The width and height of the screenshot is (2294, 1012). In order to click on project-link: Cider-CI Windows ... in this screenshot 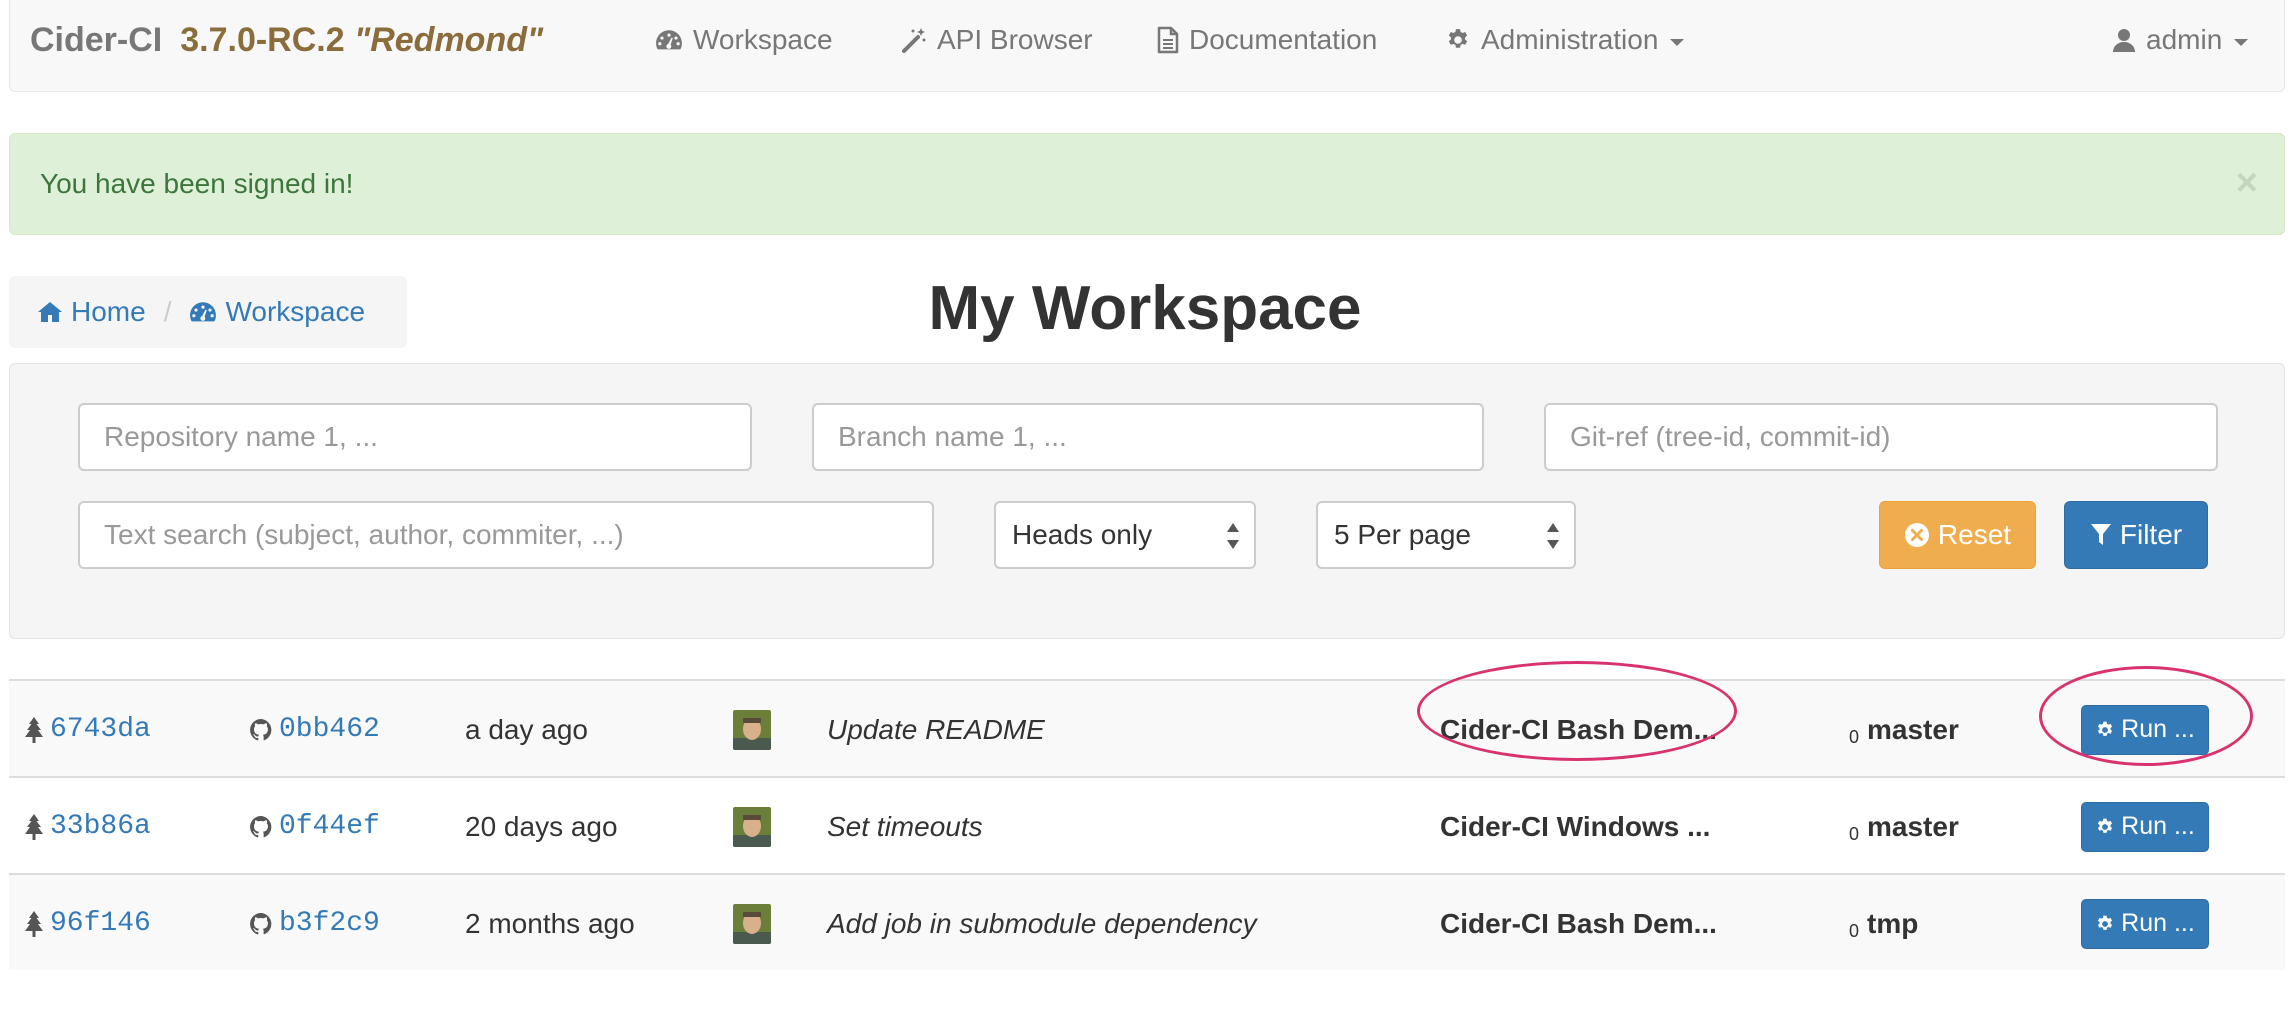, I will do `click(1575, 826)`.